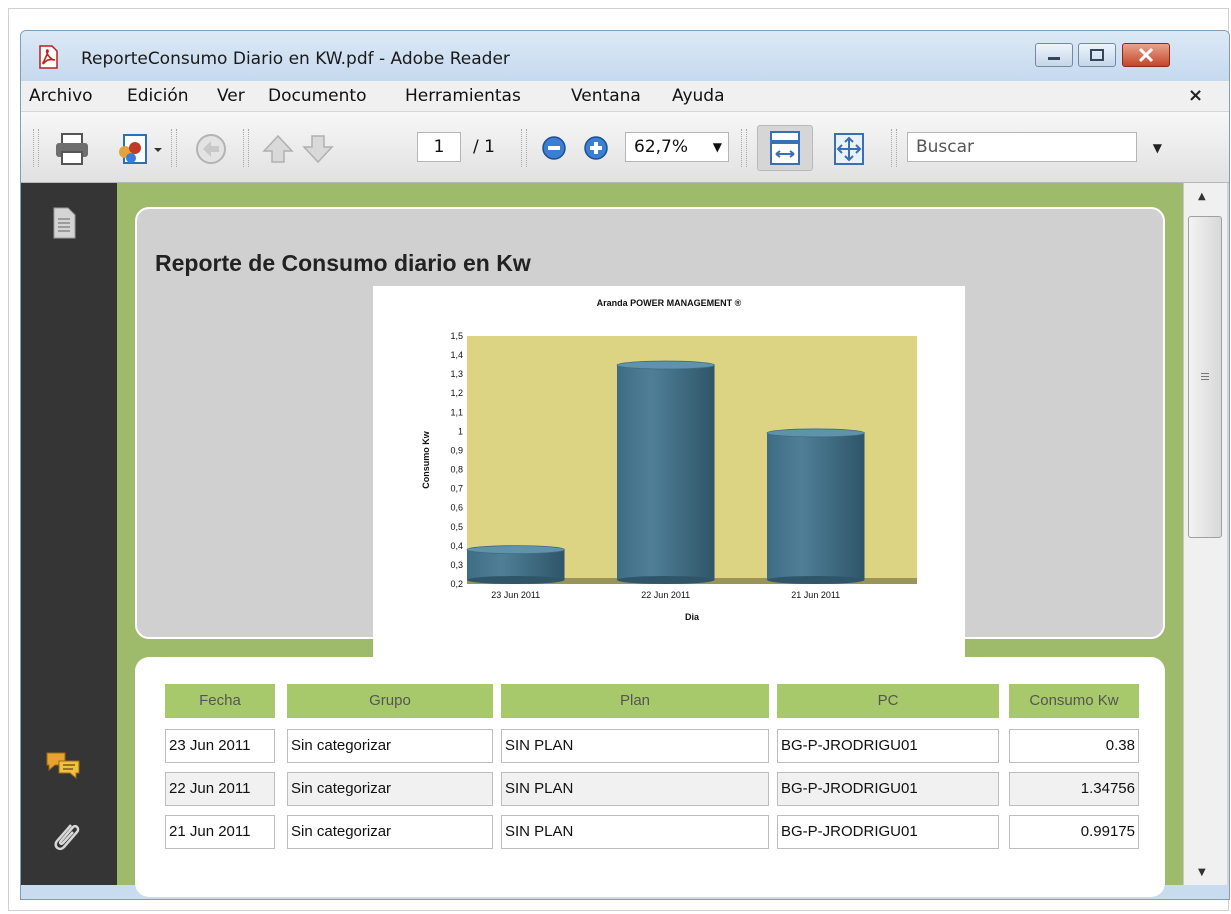 This screenshot has width=1231, height=914. Describe the element at coordinates (426, 459) in the screenshot. I see `y-axis-label: Consumo Kw` at that location.